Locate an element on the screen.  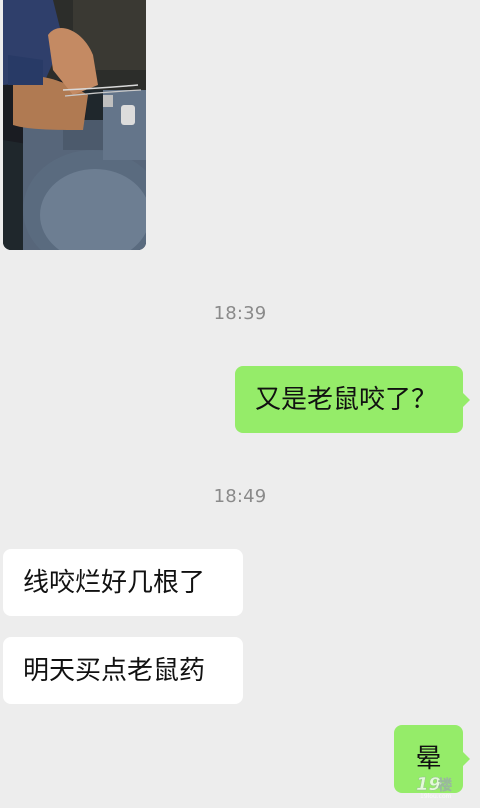
washing-machine-photo is located at coordinates (74, 125).